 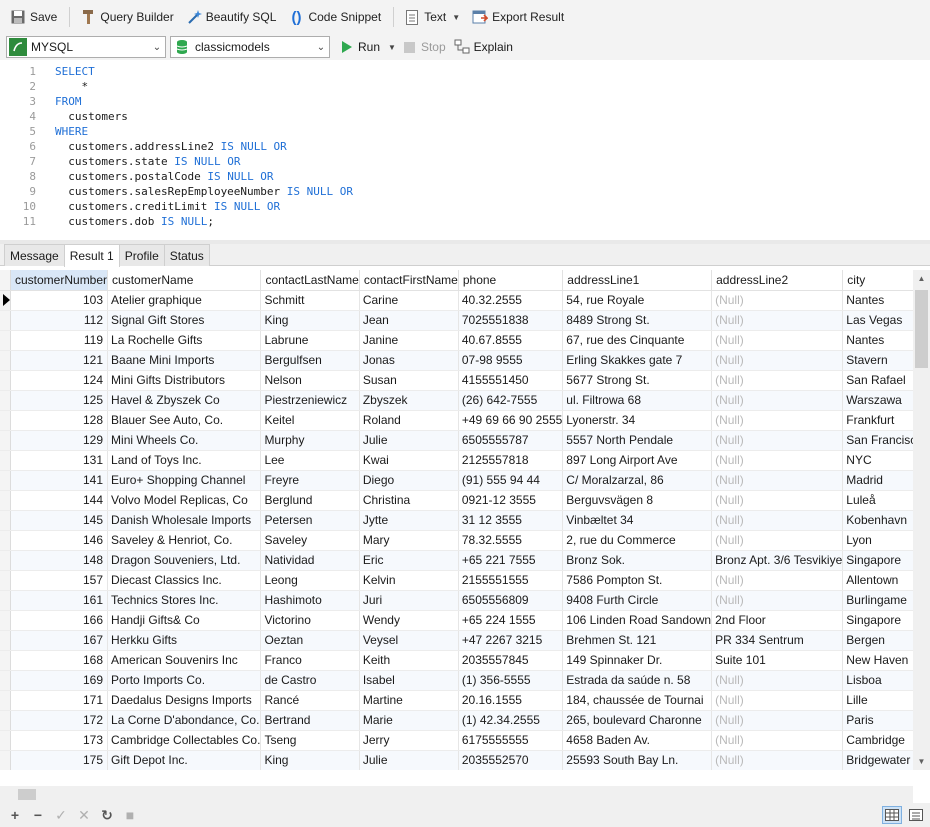 What do you see at coordinates (877, 320) in the screenshot?
I see `table-cell: Las Vegas` at bounding box center [877, 320].